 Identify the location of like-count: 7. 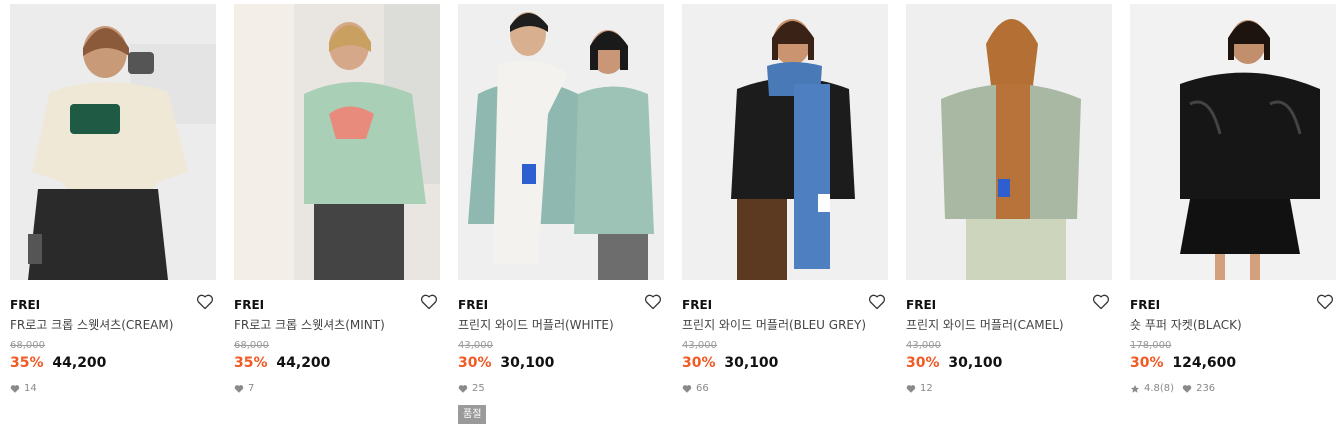
(251, 388).